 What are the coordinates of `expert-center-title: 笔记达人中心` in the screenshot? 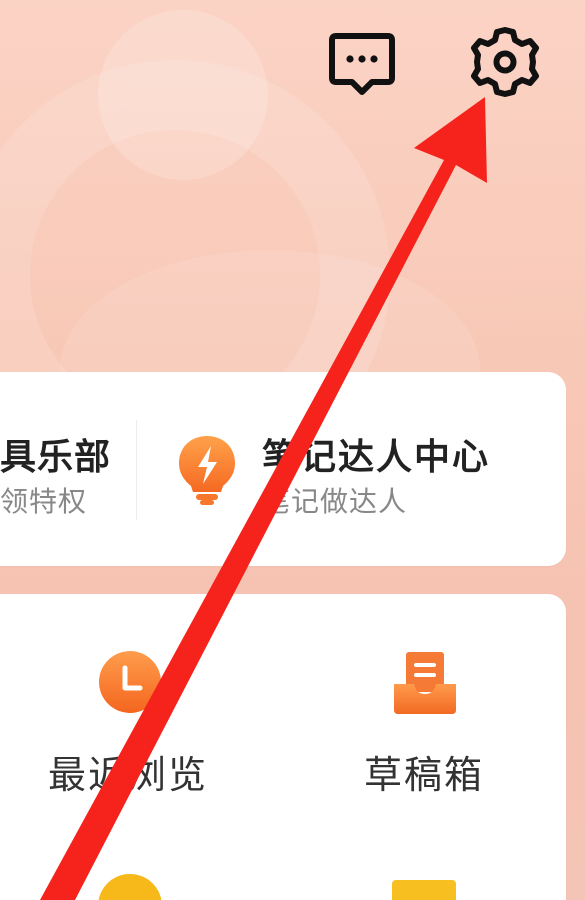 It's located at (376, 454).